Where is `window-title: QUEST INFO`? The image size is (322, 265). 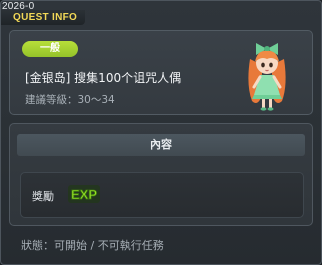
window-title: QUEST INFO is located at coordinates (43, 17).